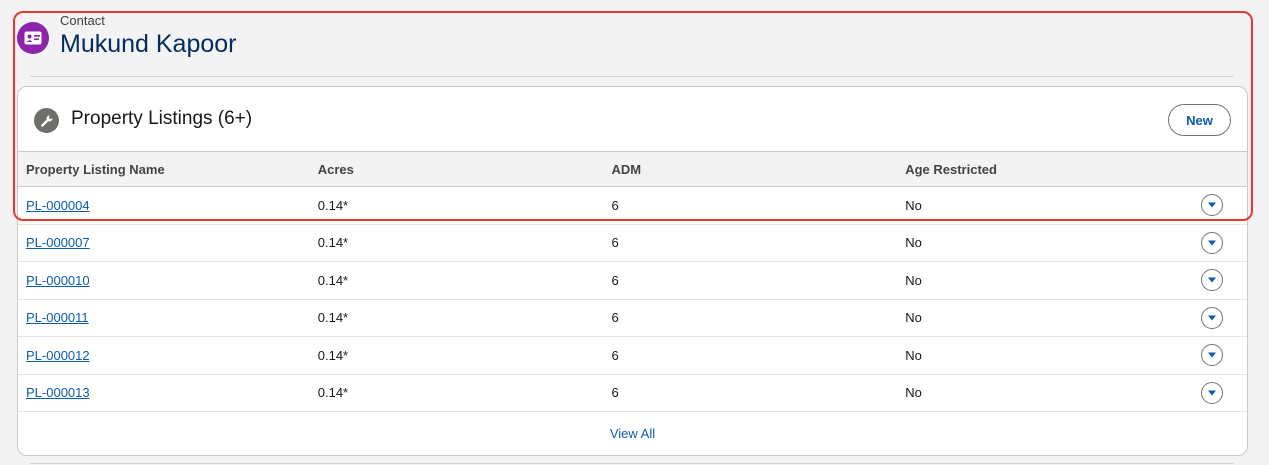 This screenshot has height=465, width=1269. What do you see at coordinates (57, 317) in the screenshot?
I see `listing-name-link: PL-000011` at bounding box center [57, 317].